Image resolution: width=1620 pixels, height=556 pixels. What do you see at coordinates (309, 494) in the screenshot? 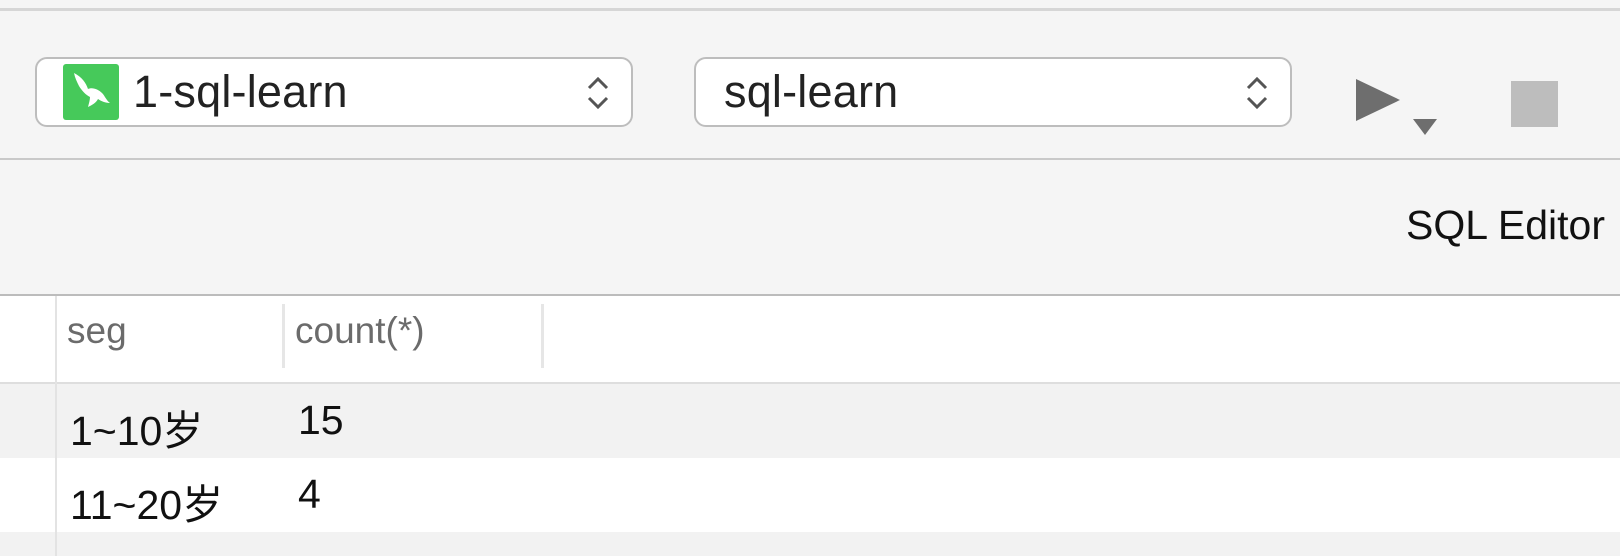
I see `cell-count: 4` at bounding box center [309, 494].